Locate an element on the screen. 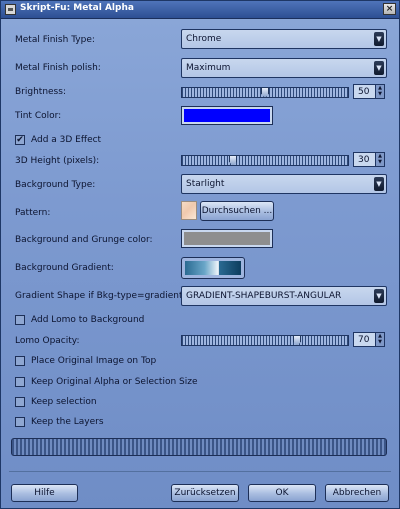  close-button: × is located at coordinates (389, 9).